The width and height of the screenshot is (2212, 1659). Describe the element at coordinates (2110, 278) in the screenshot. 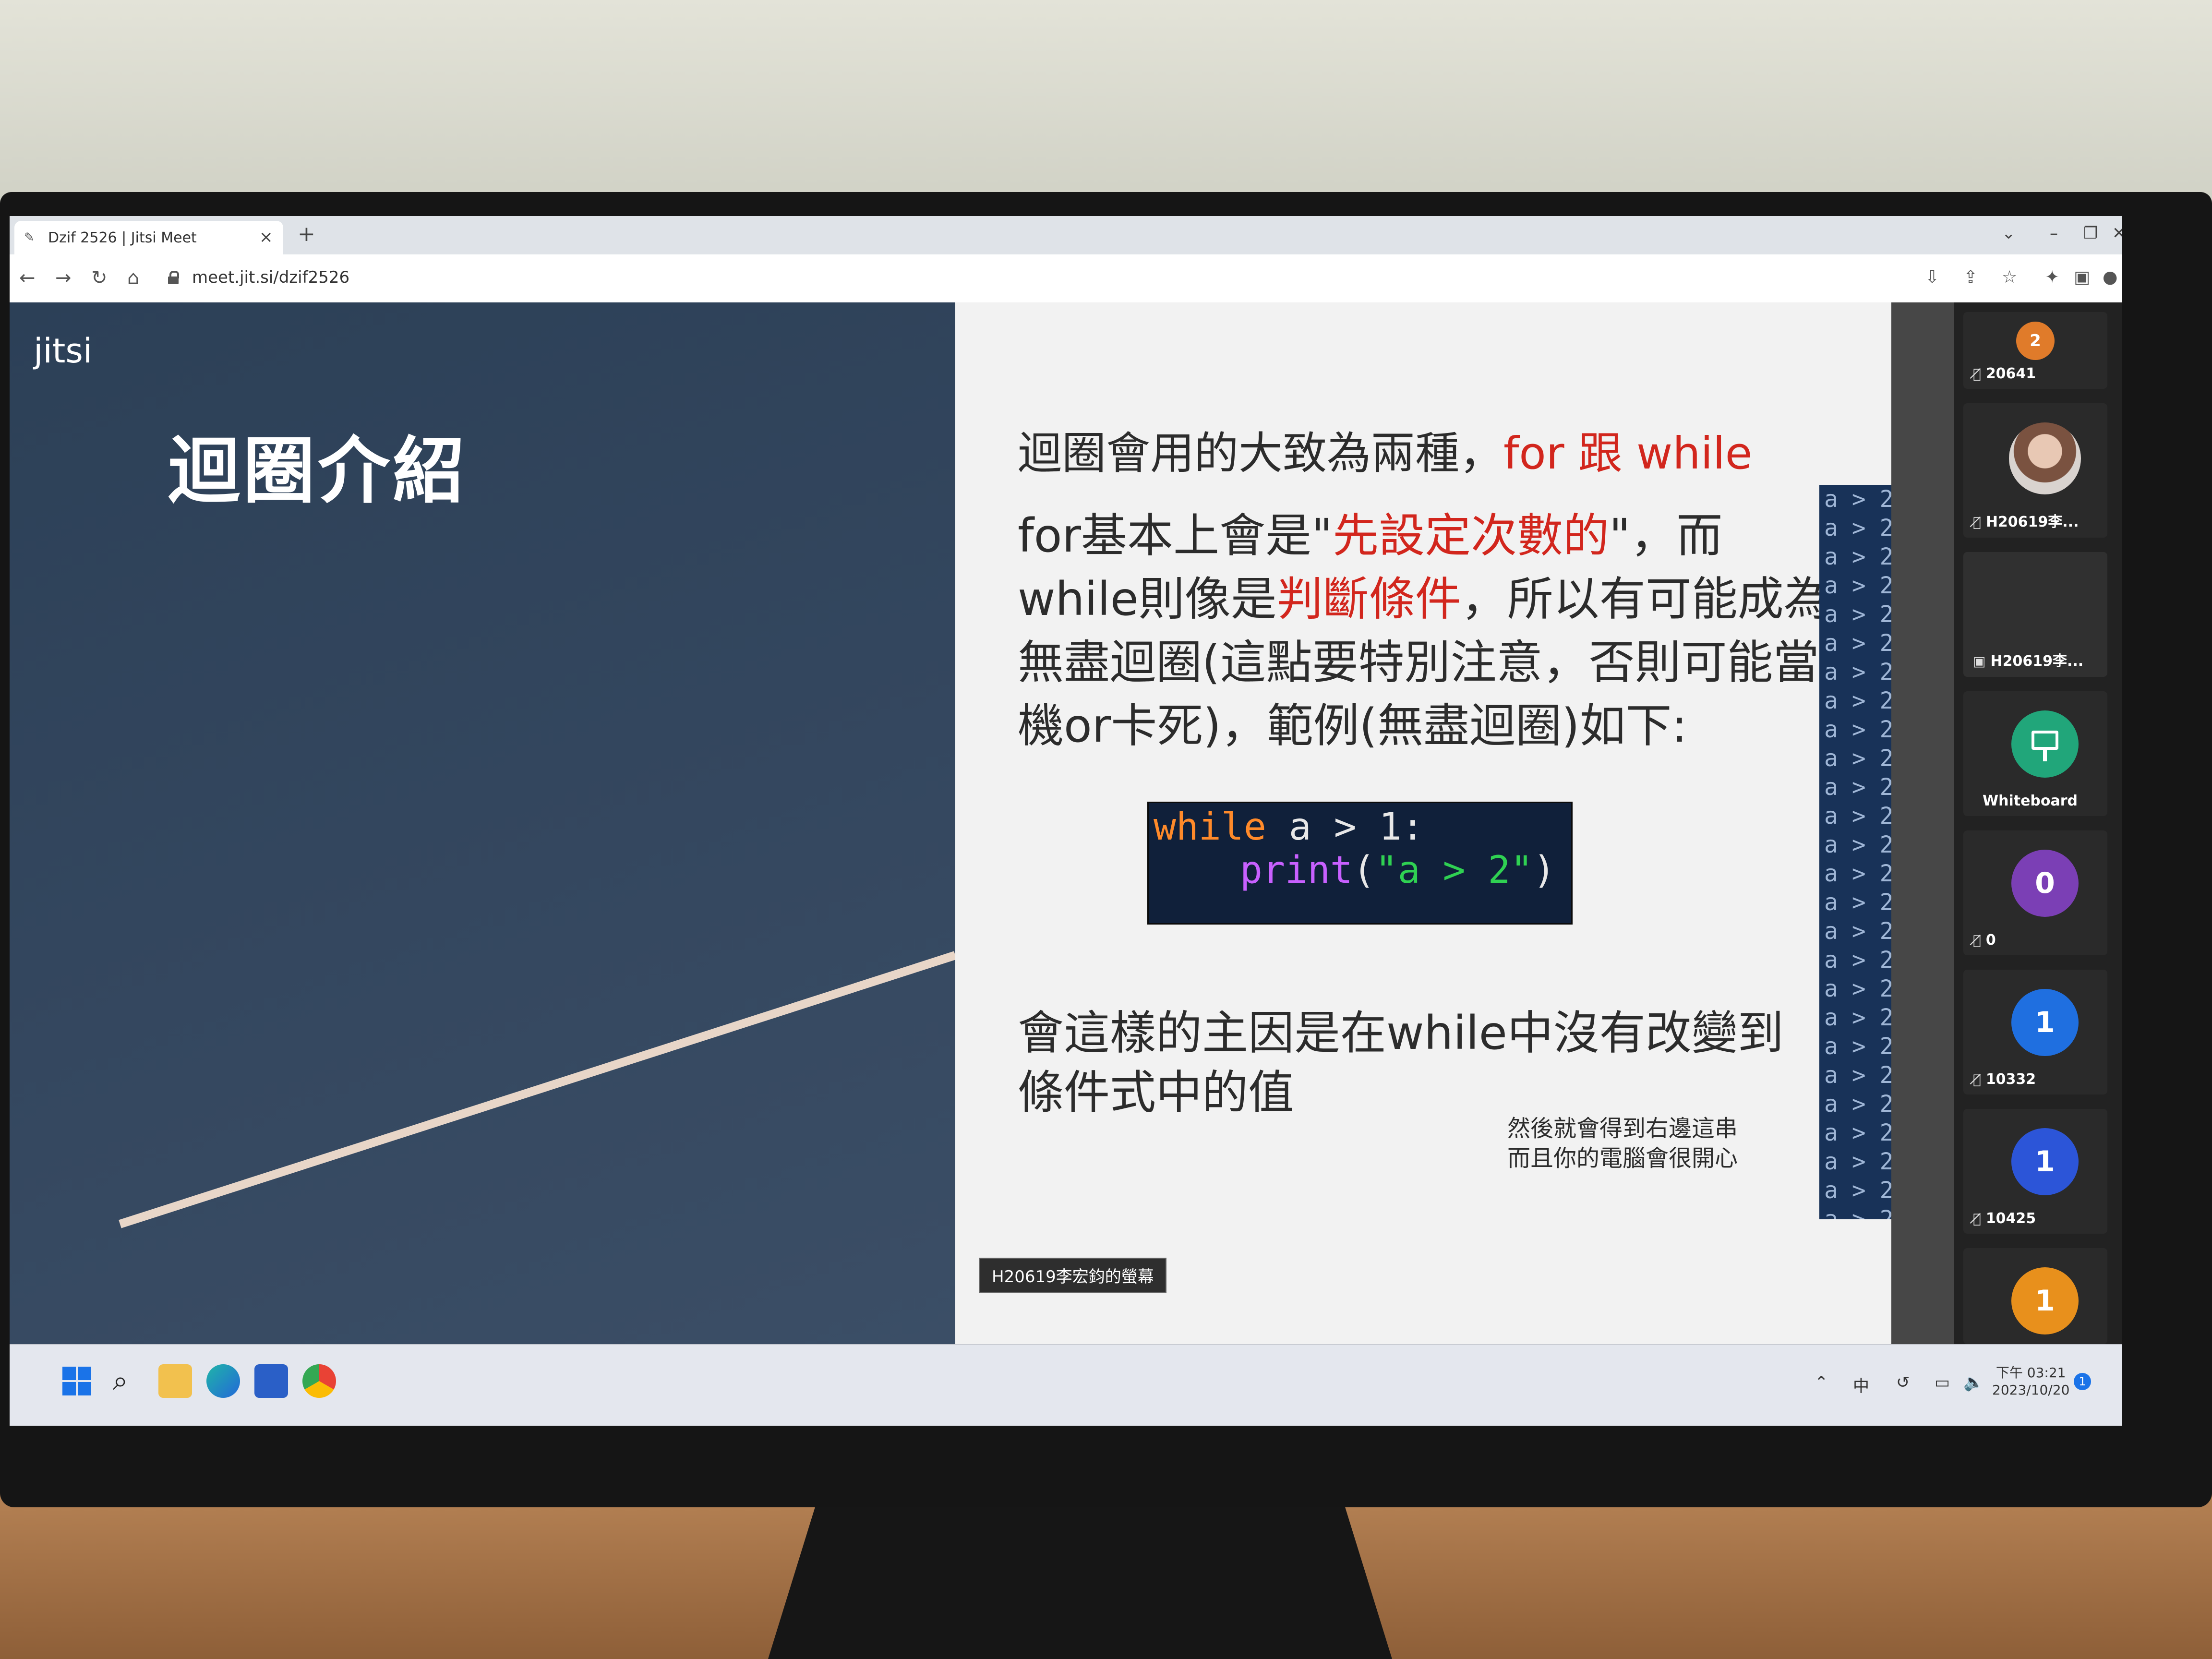

I see `profile-icon: ●` at that location.